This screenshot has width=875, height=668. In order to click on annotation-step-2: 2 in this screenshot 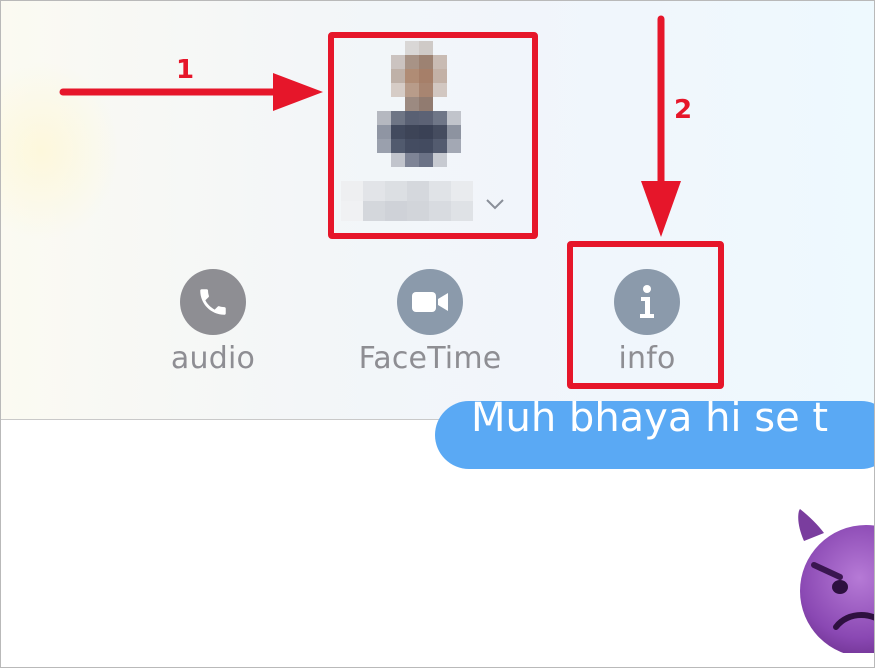, I will do `click(683, 110)`.